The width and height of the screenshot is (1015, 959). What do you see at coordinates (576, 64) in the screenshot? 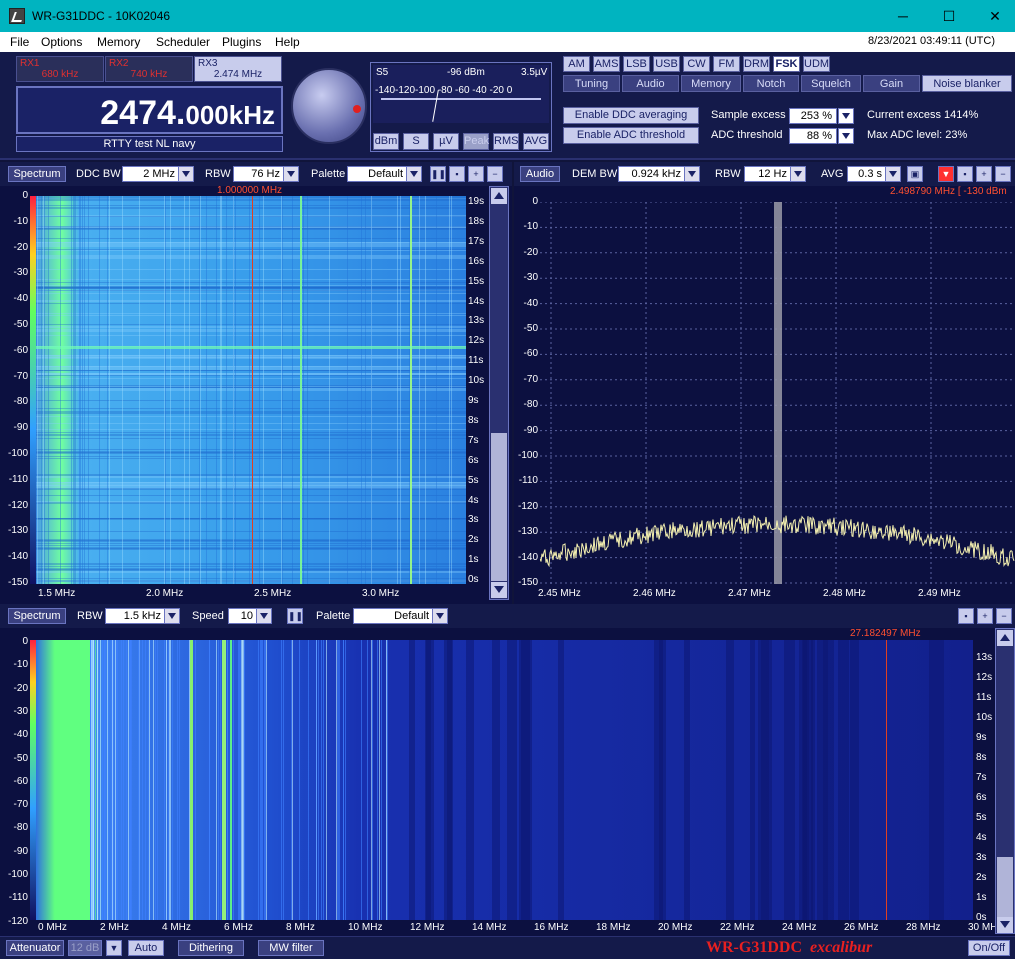
I see `mode-am: AM` at bounding box center [576, 64].